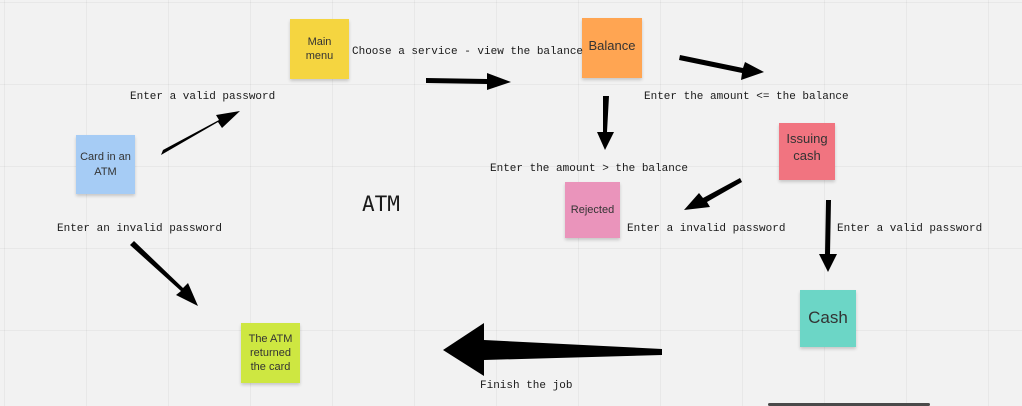  I want to click on sticky-note-rejected-text: Rejected, so click(592, 209).